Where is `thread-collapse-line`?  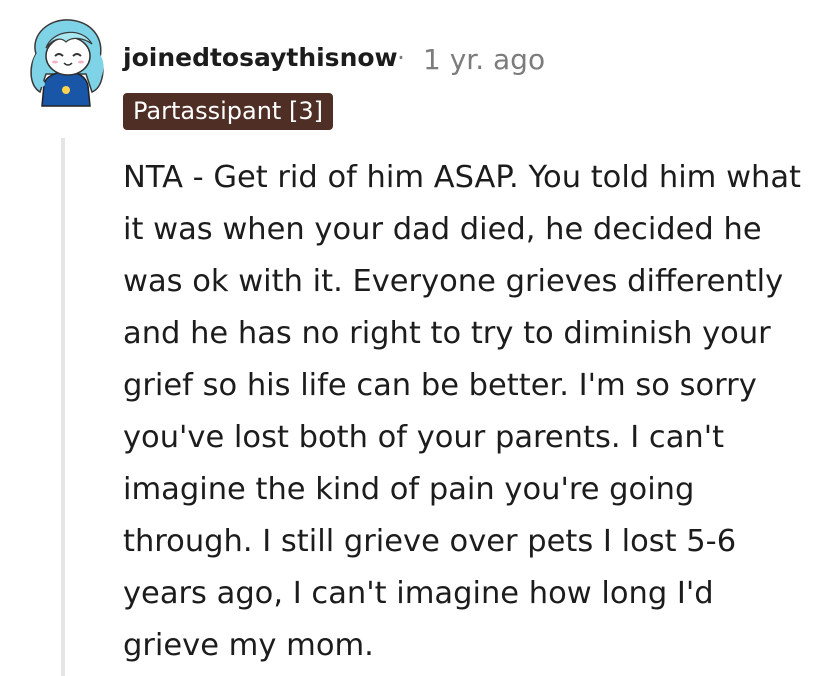 thread-collapse-line is located at coordinates (63, 407).